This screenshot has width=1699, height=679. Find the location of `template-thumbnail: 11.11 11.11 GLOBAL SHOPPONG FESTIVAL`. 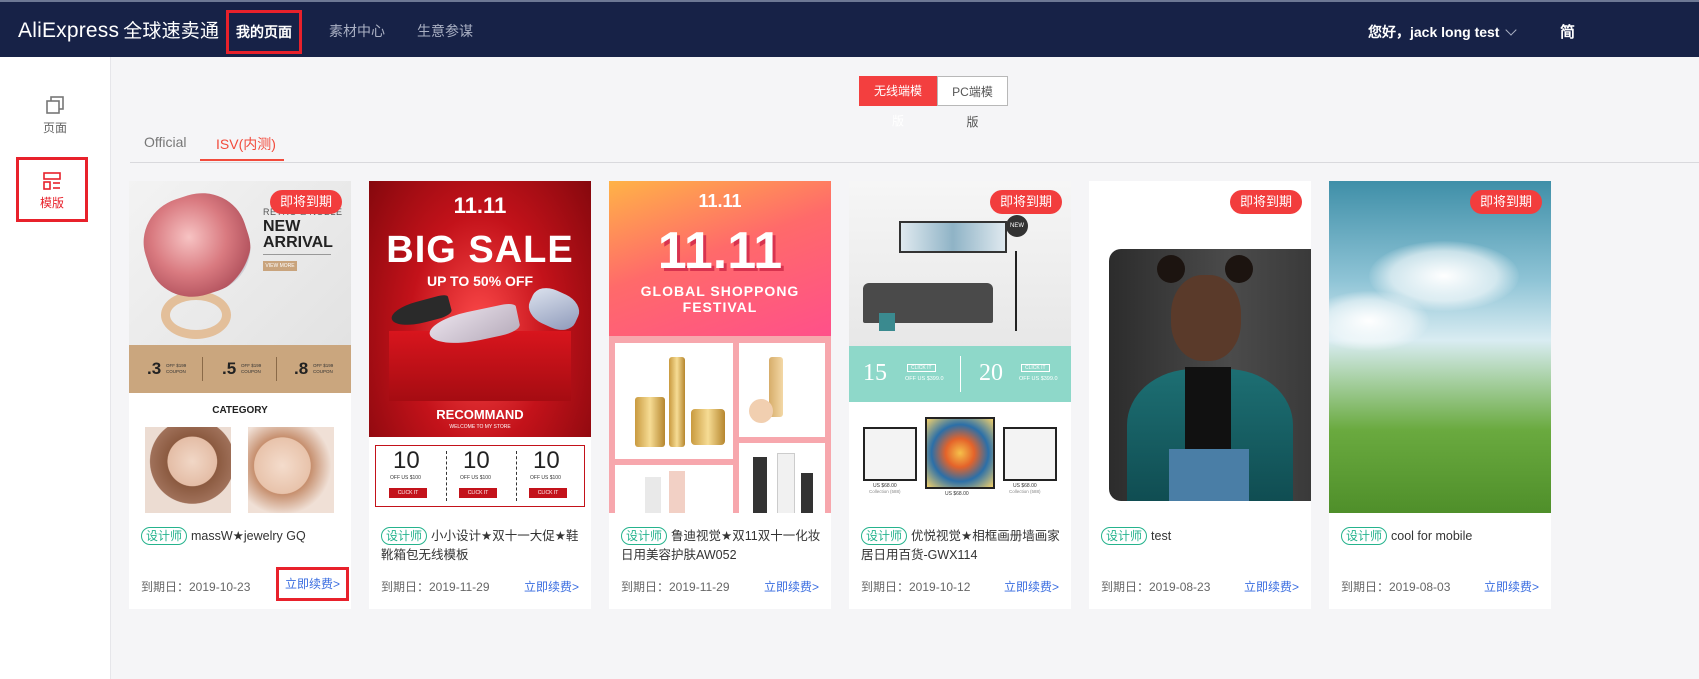

template-thumbnail: 11.11 11.11 GLOBAL SHOPPONG FESTIVAL is located at coordinates (720, 347).